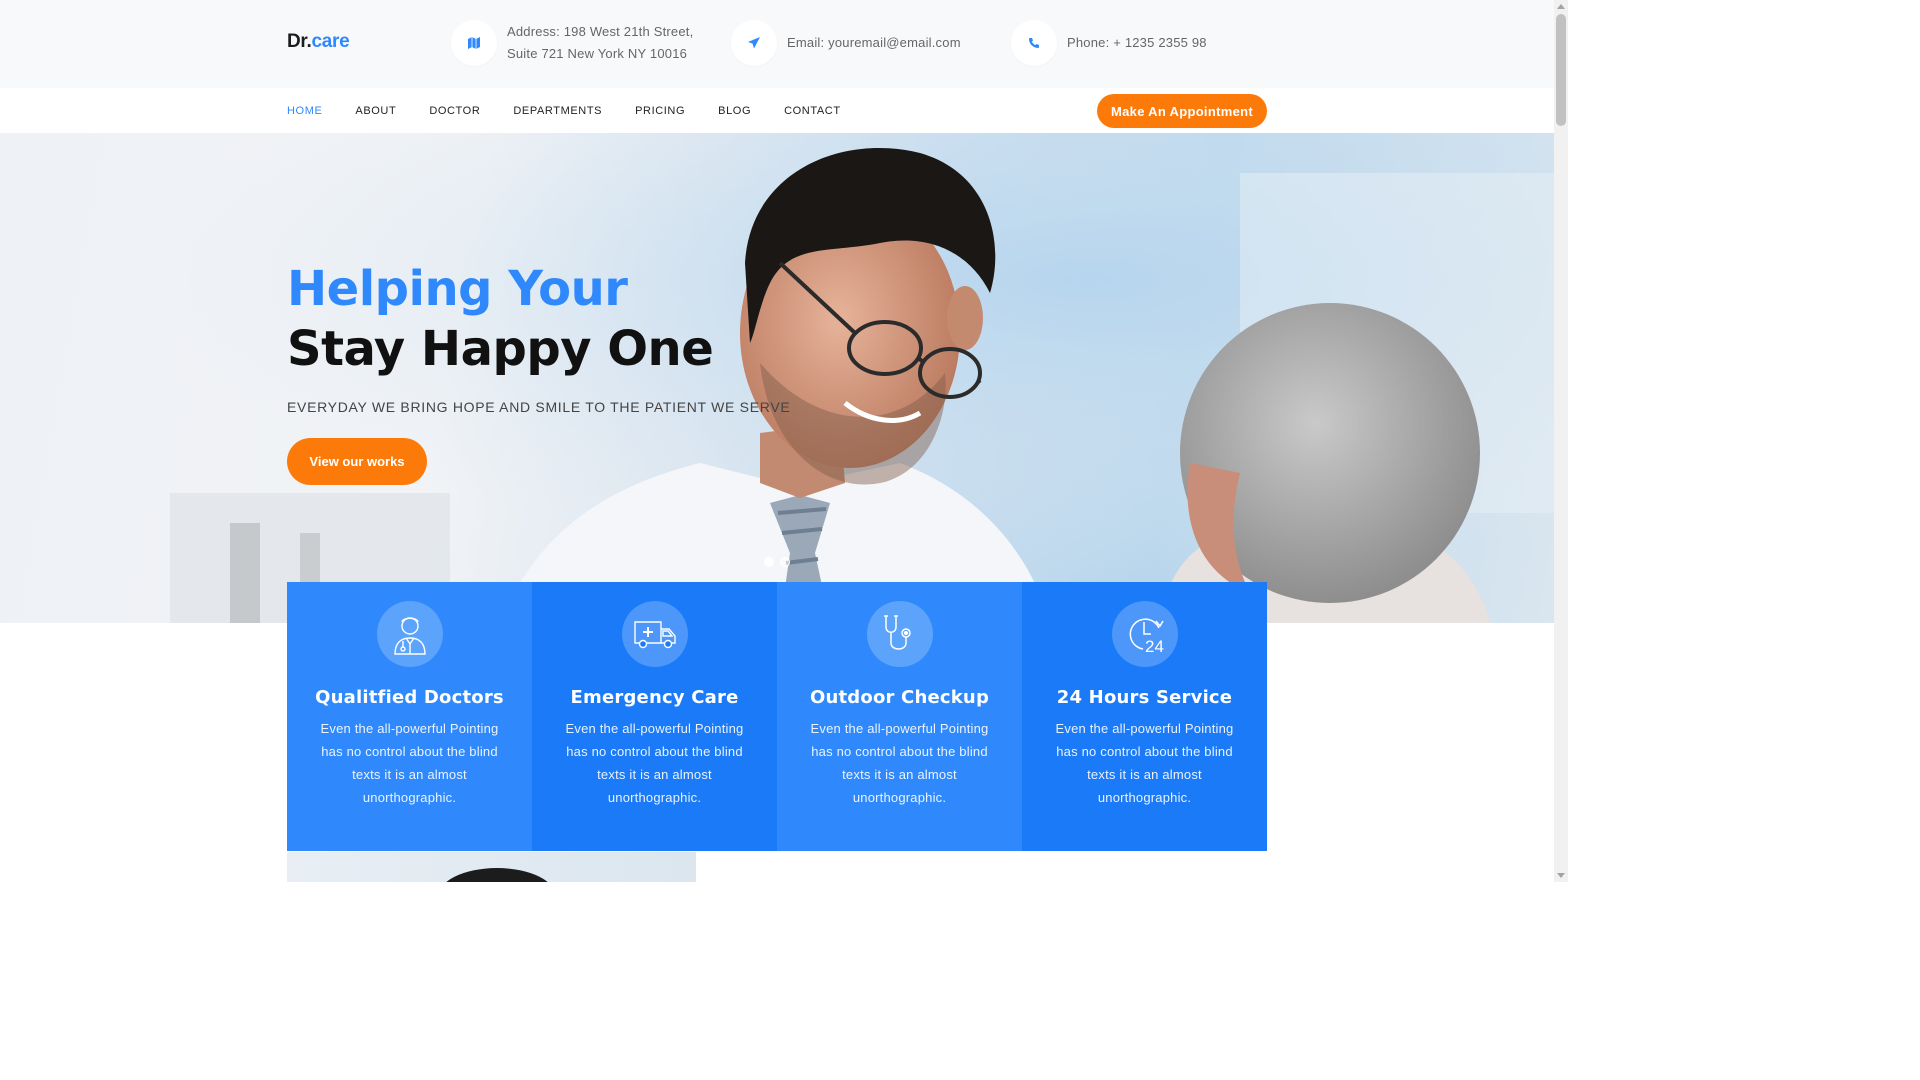 Image resolution: width=1920 pixels, height=1080 pixels. Describe the element at coordinates (1561, 6) in the screenshot. I see `scroll-up-arrow-icon` at that location.